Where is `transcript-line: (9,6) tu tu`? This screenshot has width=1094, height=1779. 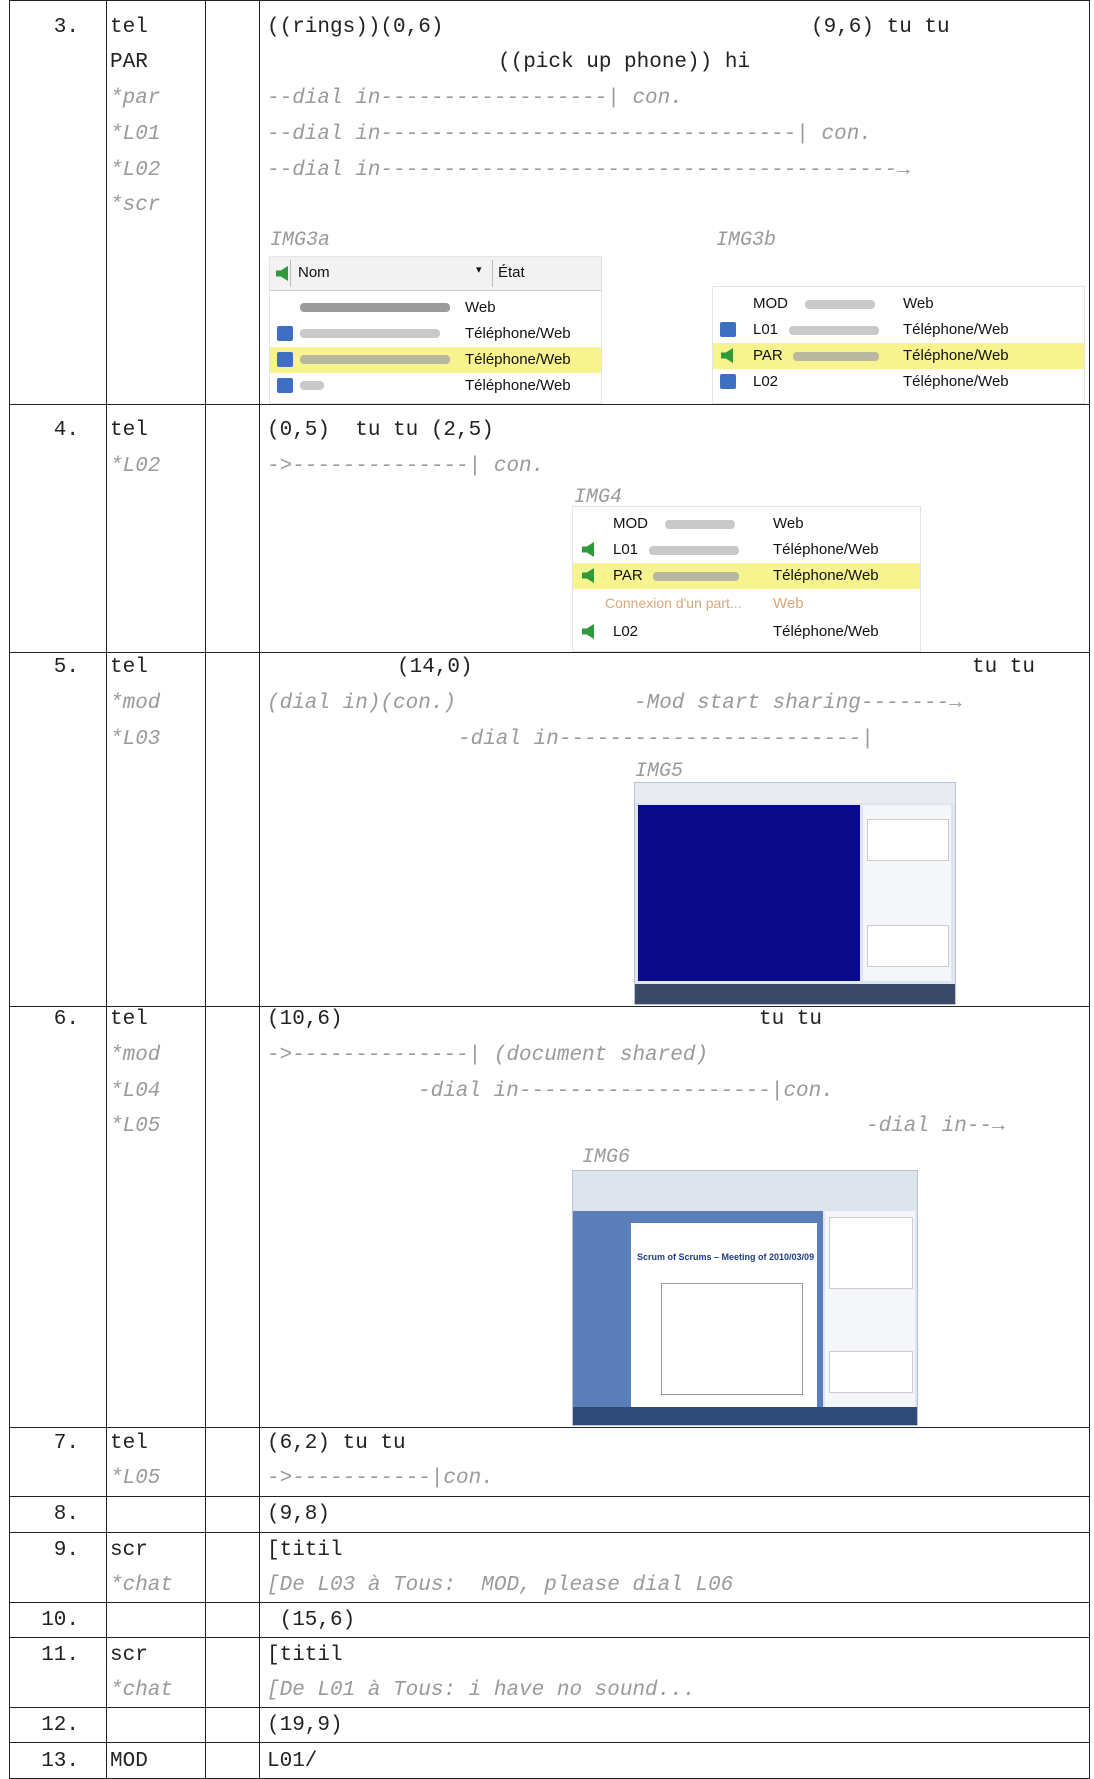 transcript-line: (9,6) tu tu is located at coordinates (880, 27).